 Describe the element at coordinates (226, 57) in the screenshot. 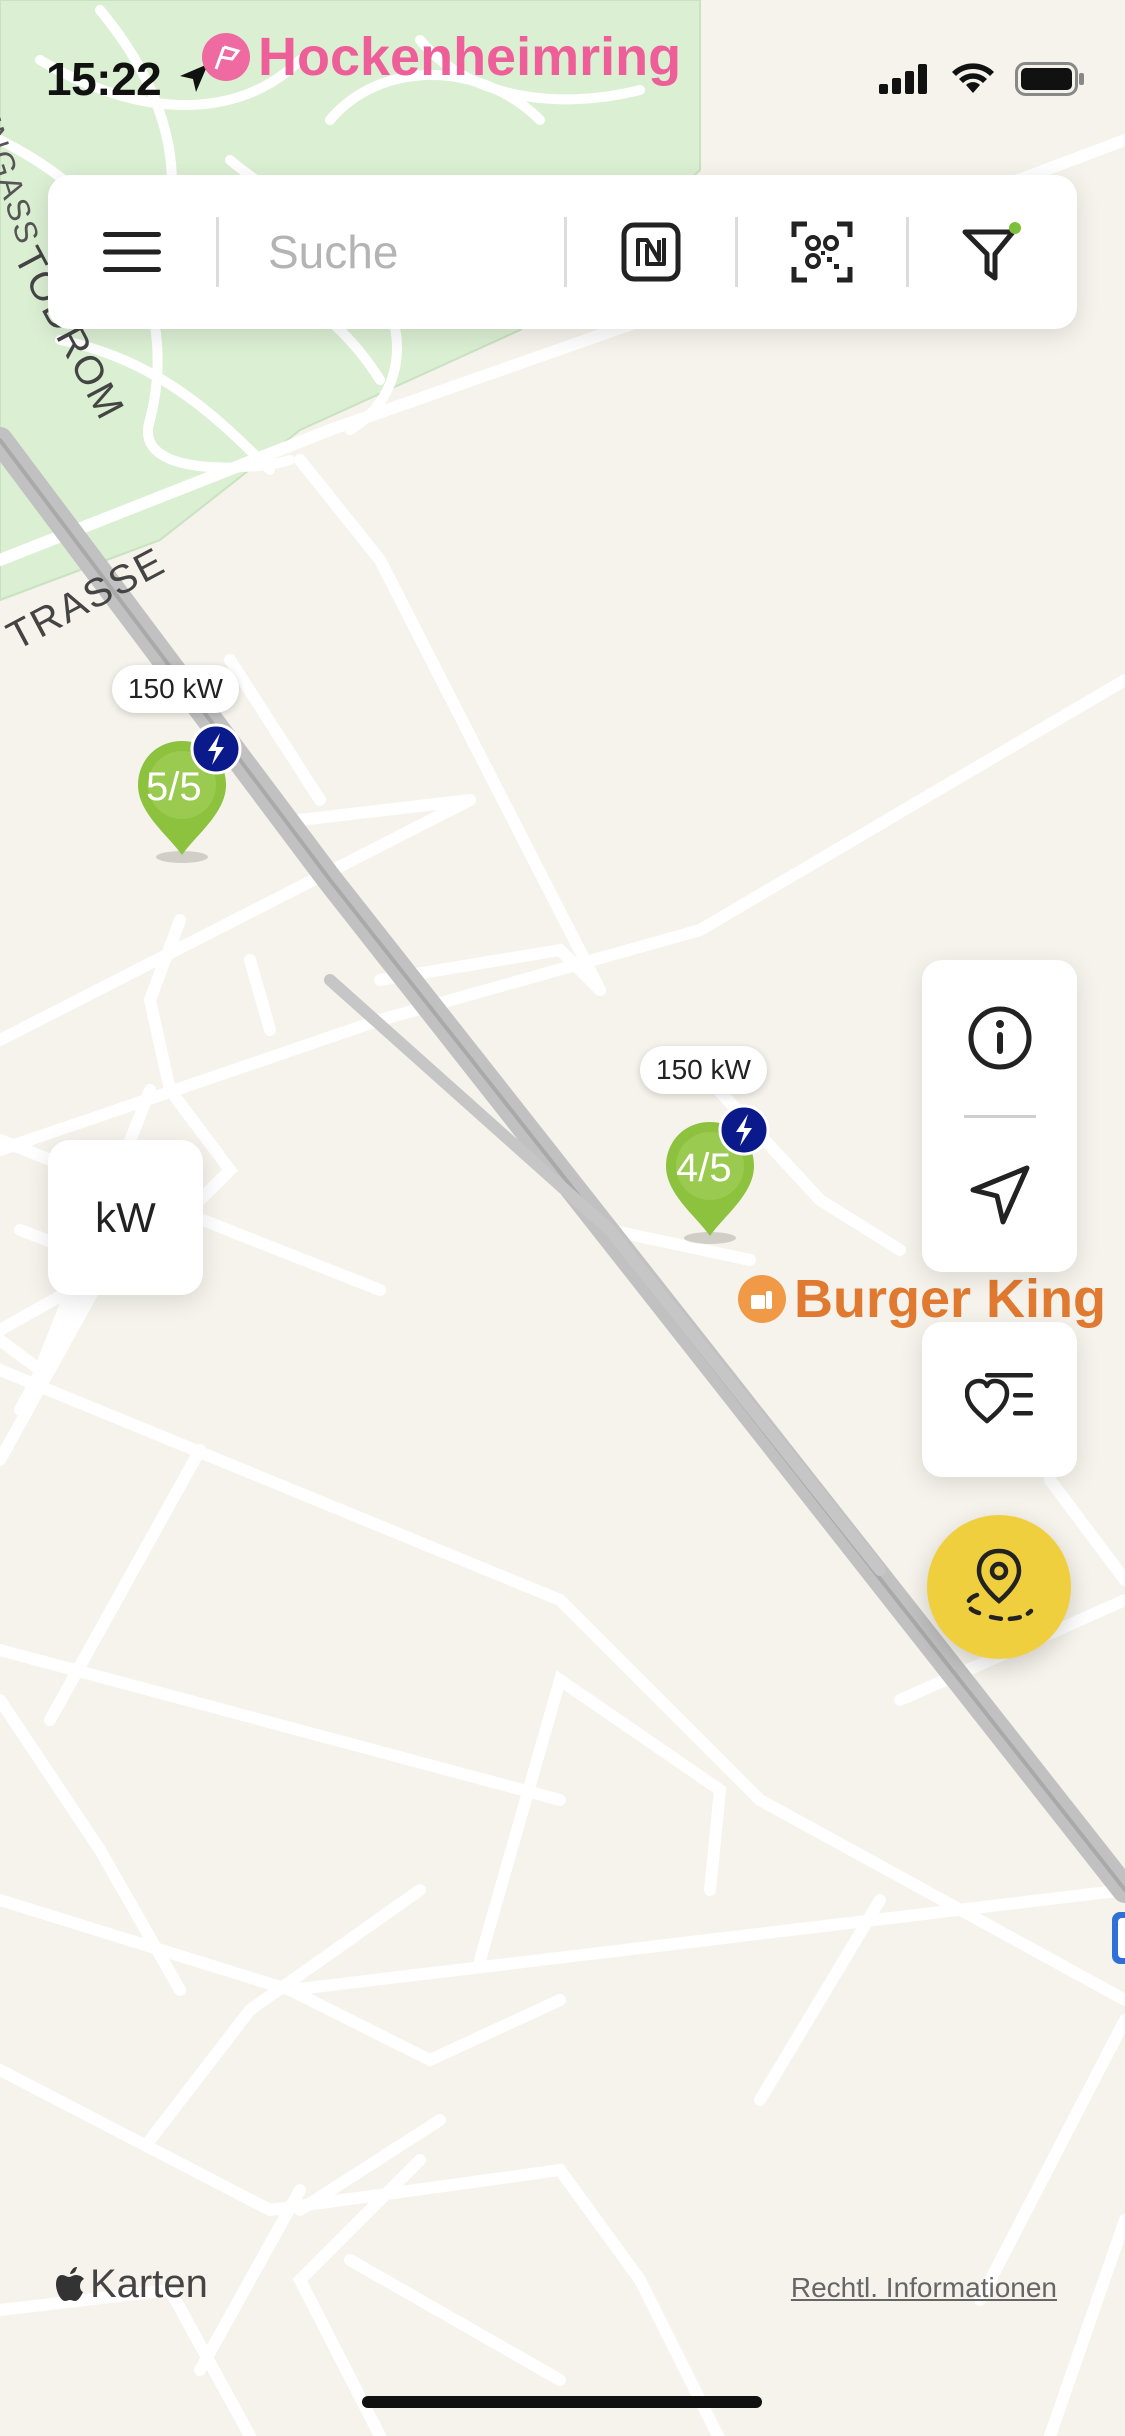

I see `race-flag-icon` at that location.